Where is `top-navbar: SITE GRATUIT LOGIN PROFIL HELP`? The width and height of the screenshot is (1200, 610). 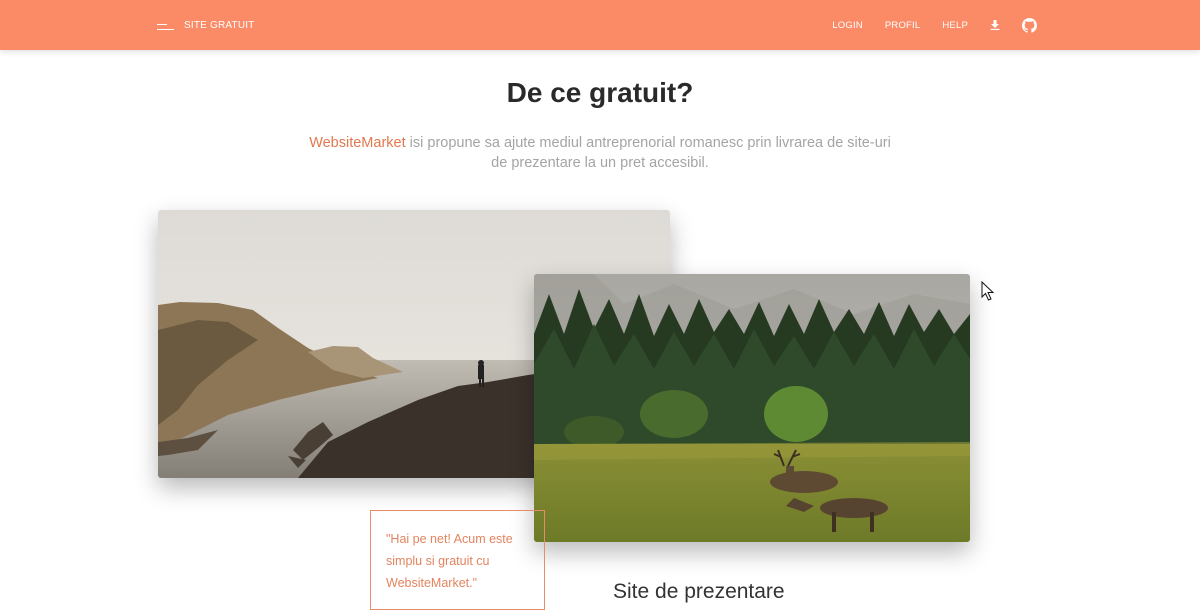 top-navbar: SITE GRATUIT LOGIN PROFIL HELP is located at coordinates (600, 25).